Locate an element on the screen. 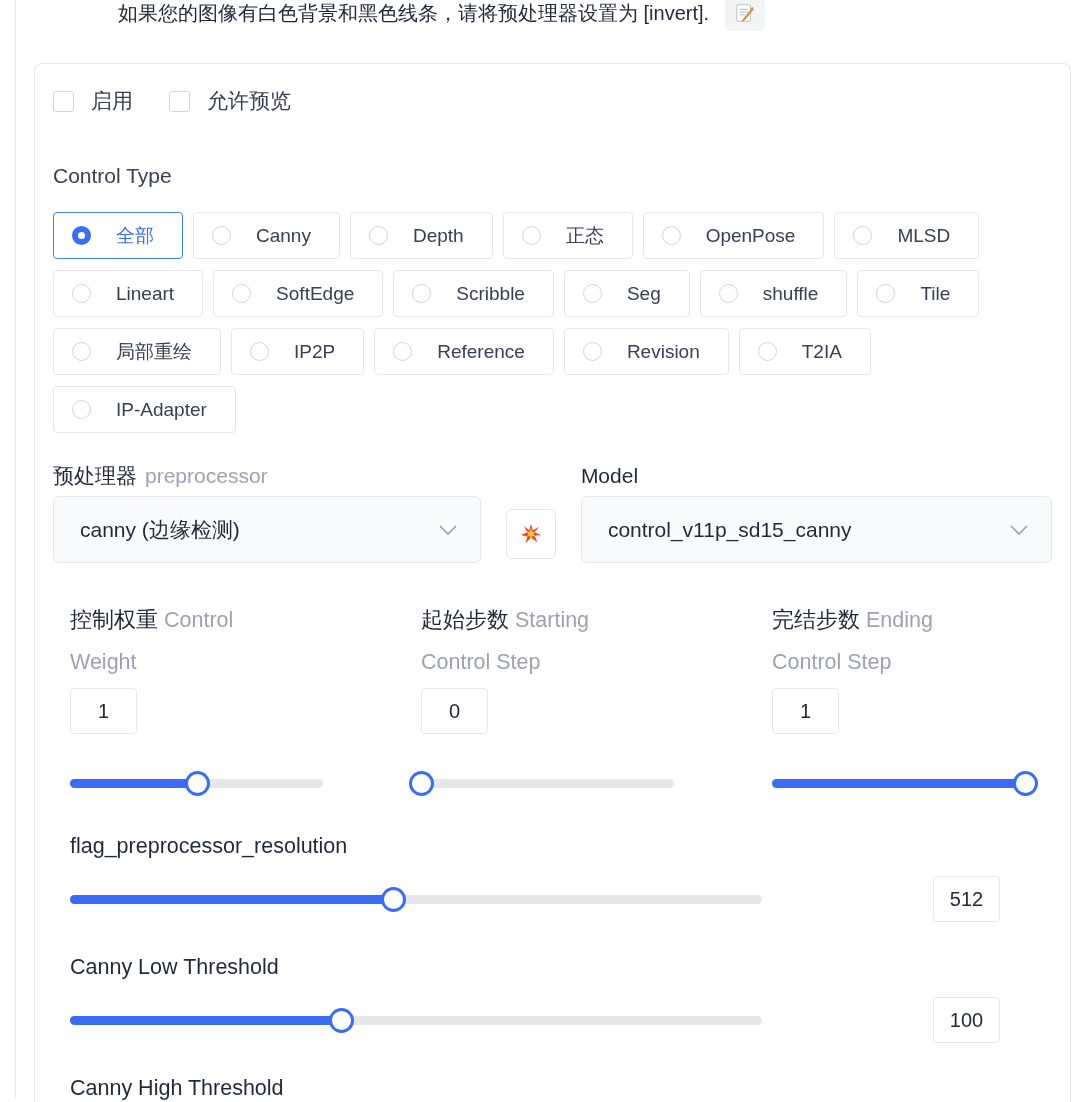  burst-icon is located at coordinates (531, 534).